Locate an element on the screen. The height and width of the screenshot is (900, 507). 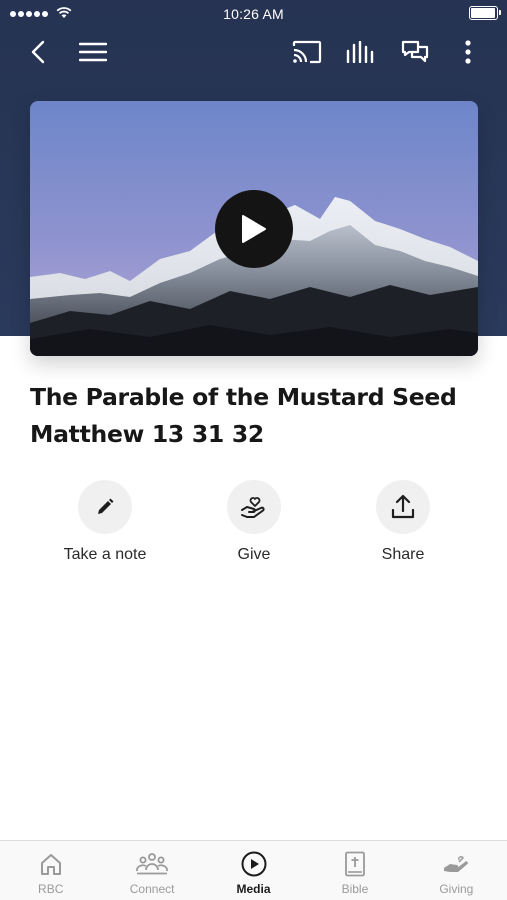
play-icon is located at coordinates (254, 229).